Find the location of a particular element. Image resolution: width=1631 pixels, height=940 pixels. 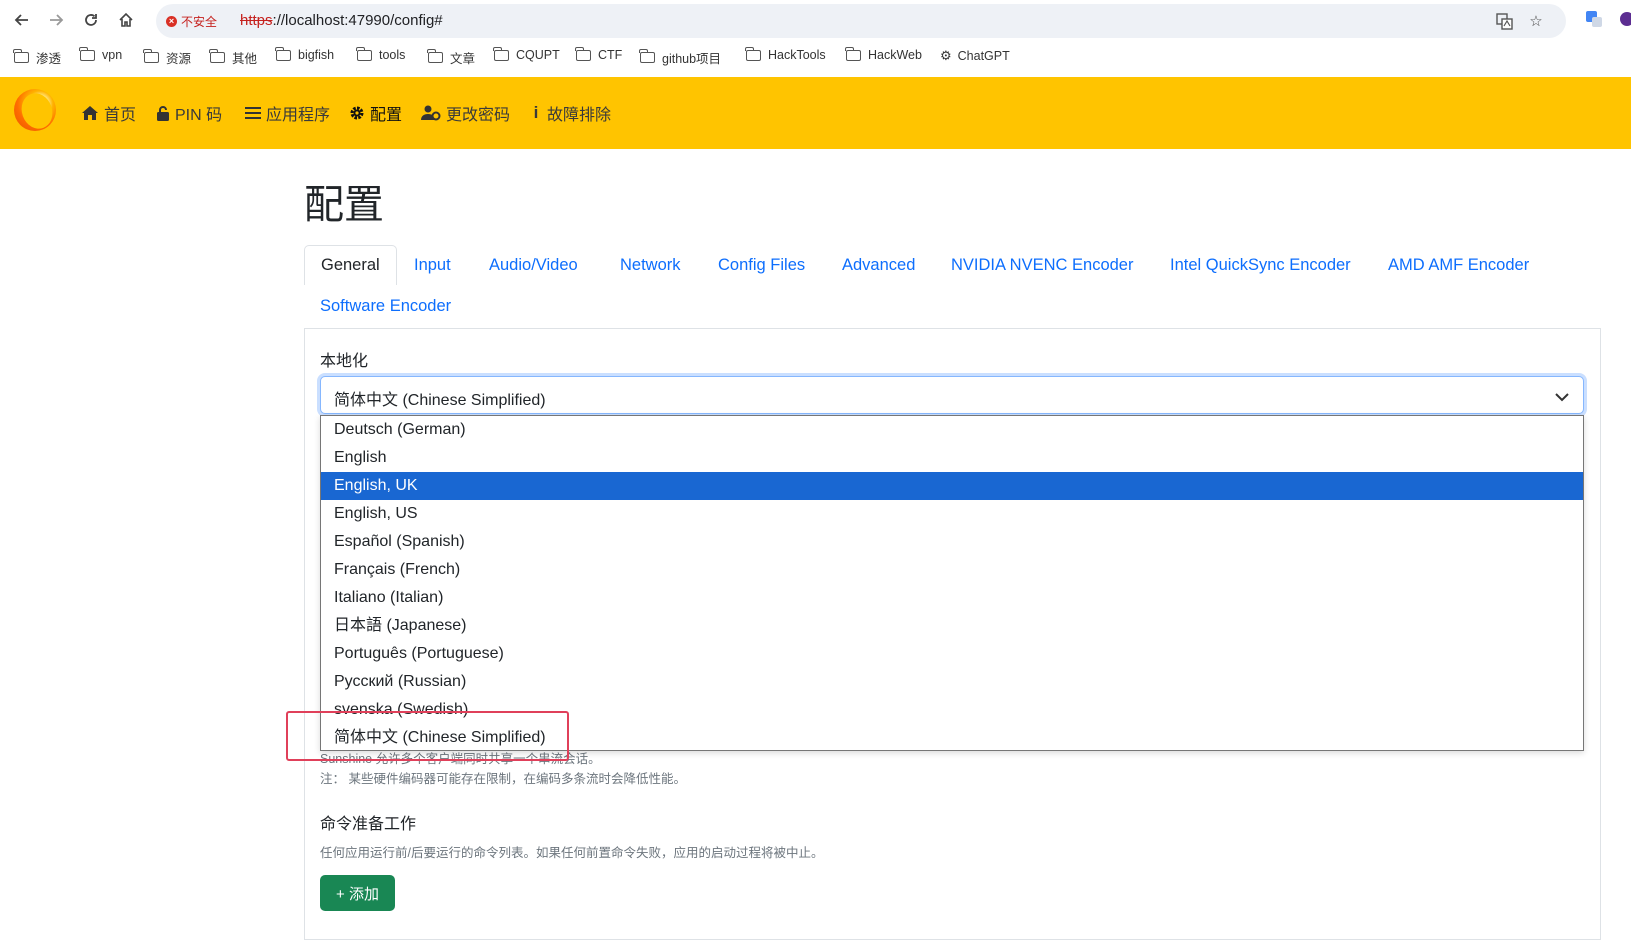

tab-amd-amf: AMD AMF Encoder is located at coordinates (1458, 265).